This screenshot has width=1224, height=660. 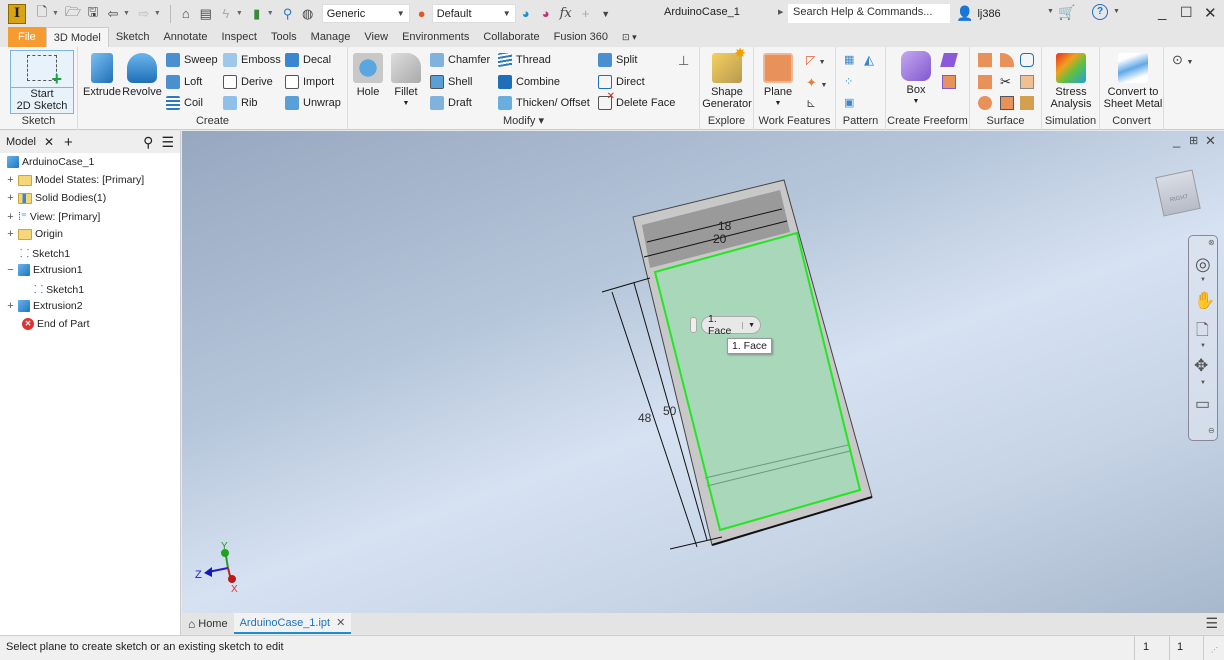 What do you see at coordinates (144, 14) in the screenshot?
I see `redo-icon: ⇨` at bounding box center [144, 14].